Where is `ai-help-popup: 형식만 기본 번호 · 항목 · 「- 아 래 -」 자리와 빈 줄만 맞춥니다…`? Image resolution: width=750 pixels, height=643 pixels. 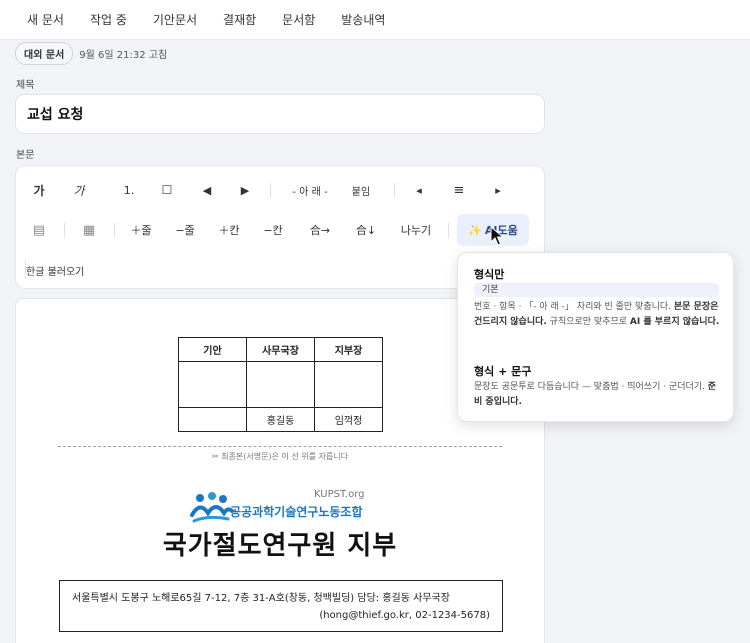 ai-help-popup: 형식만 기본 번호 · 항목 · 「- 아 래 -」 자리와 빈 줄만 맞춥니다… is located at coordinates (595, 337).